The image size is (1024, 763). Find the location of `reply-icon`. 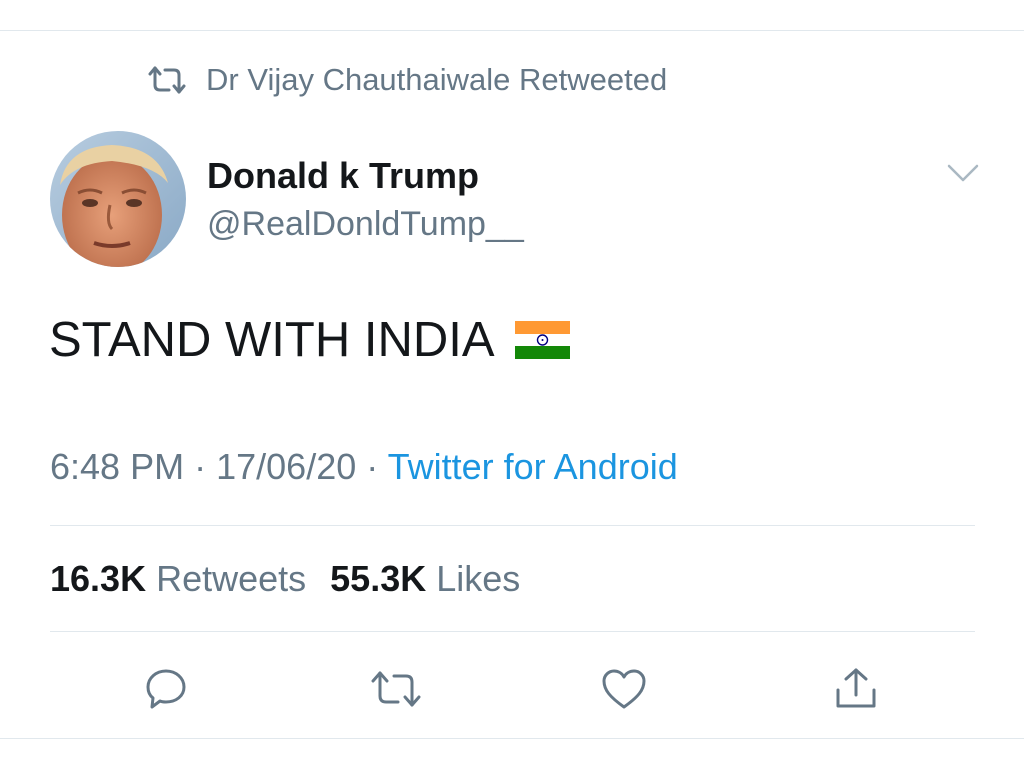

reply-icon is located at coordinates (166, 689).